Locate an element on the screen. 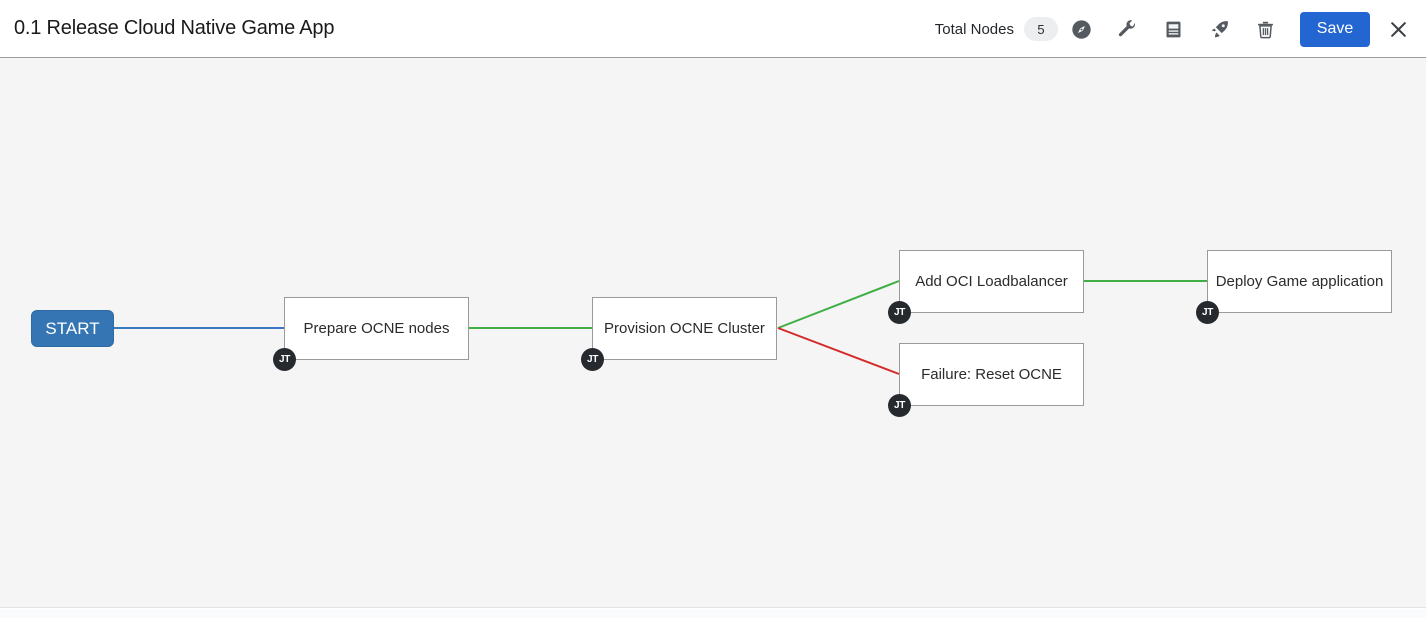 The image size is (1426, 618). node-label: Provision OCNE Cluster is located at coordinates (684, 328).